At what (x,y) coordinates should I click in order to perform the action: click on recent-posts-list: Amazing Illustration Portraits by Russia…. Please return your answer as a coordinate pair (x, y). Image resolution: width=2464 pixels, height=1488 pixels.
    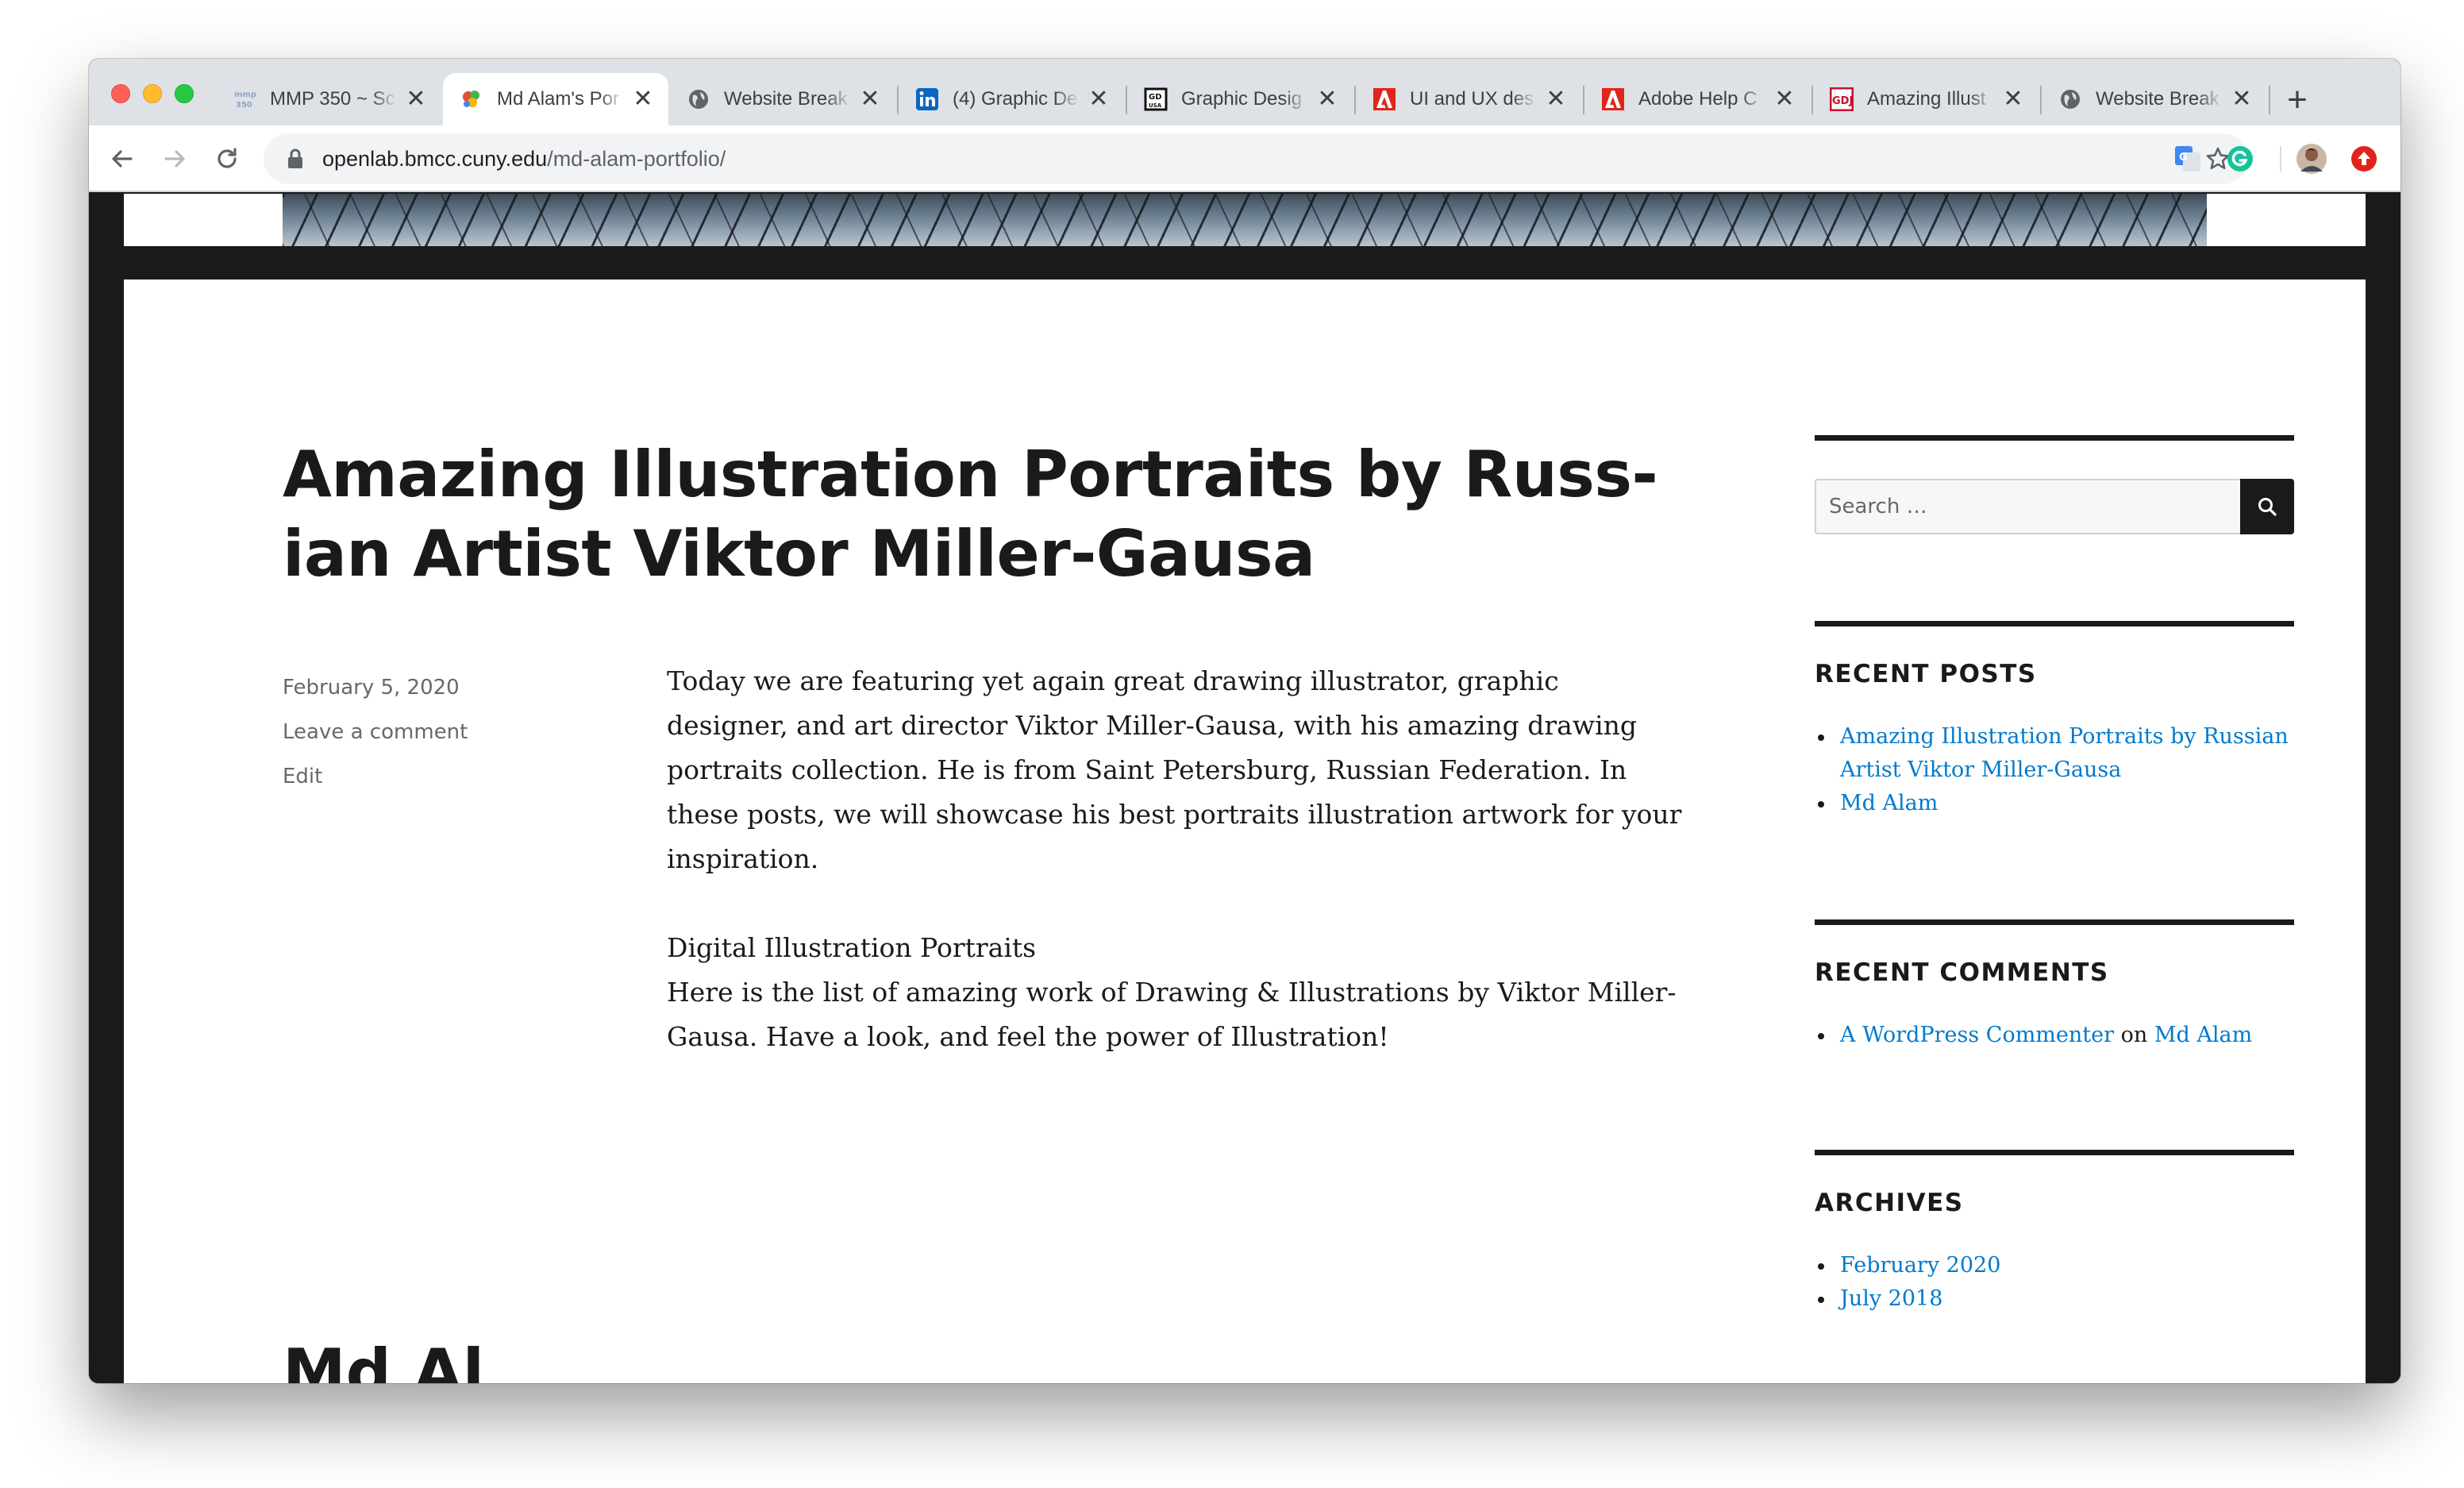
    Looking at the image, I should click on (2054, 770).